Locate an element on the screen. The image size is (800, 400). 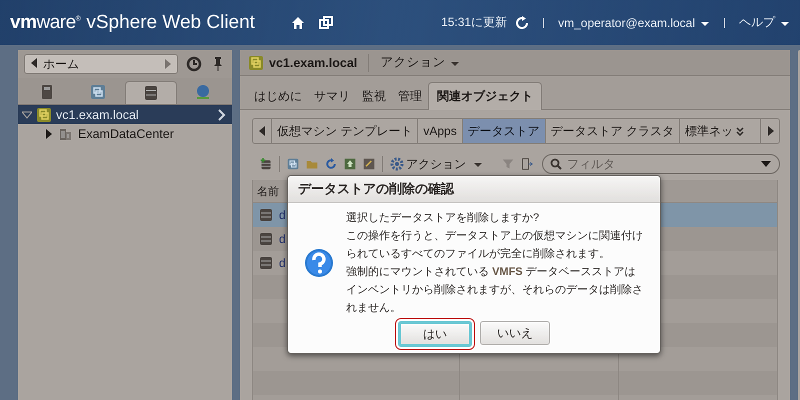
collapsed-arrow-icon is located at coordinates (49, 133).